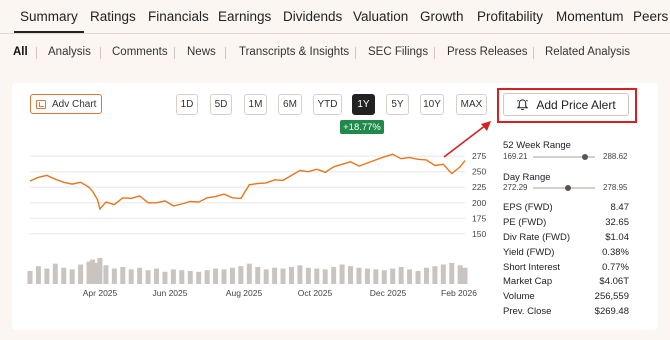 This screenshot has height=340, width=670. I want to click on x-tick-label: Aug 2025, so click(244, 293).